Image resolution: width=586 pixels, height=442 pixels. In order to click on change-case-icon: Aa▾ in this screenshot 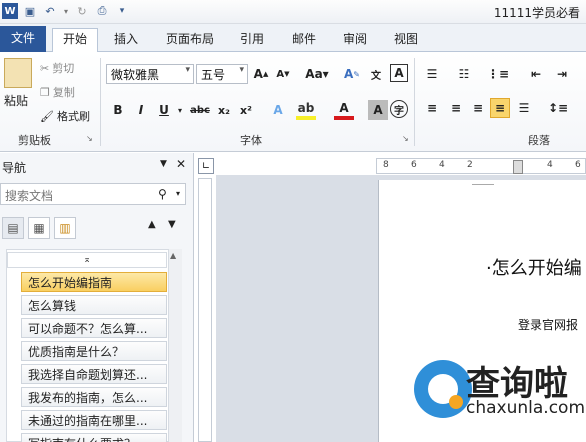, I will do `click(317, 74)`.